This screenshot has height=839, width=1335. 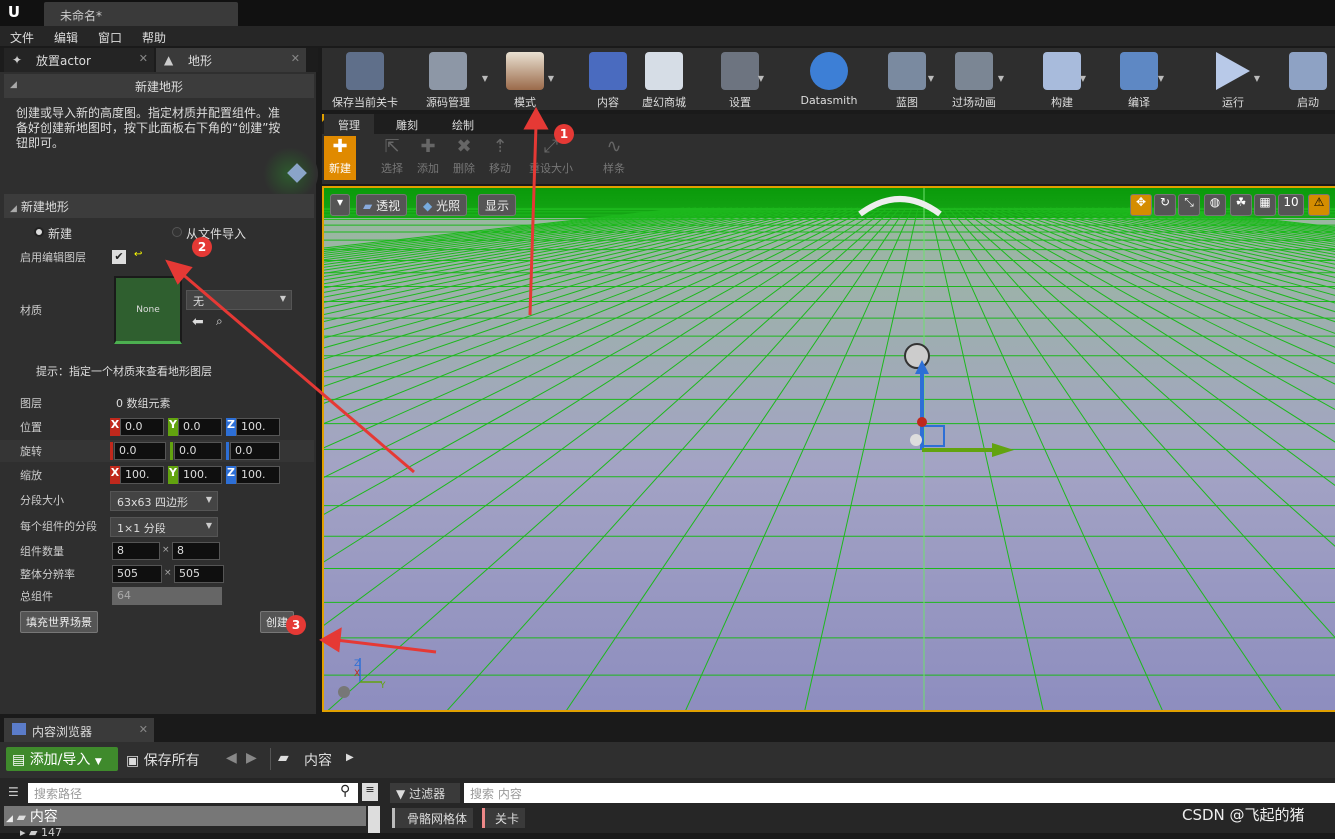 What do you see at coordinates (202, 247) in the screenshot?
I see `annotation-badge-2: 2` at bounding box center [202, 247].